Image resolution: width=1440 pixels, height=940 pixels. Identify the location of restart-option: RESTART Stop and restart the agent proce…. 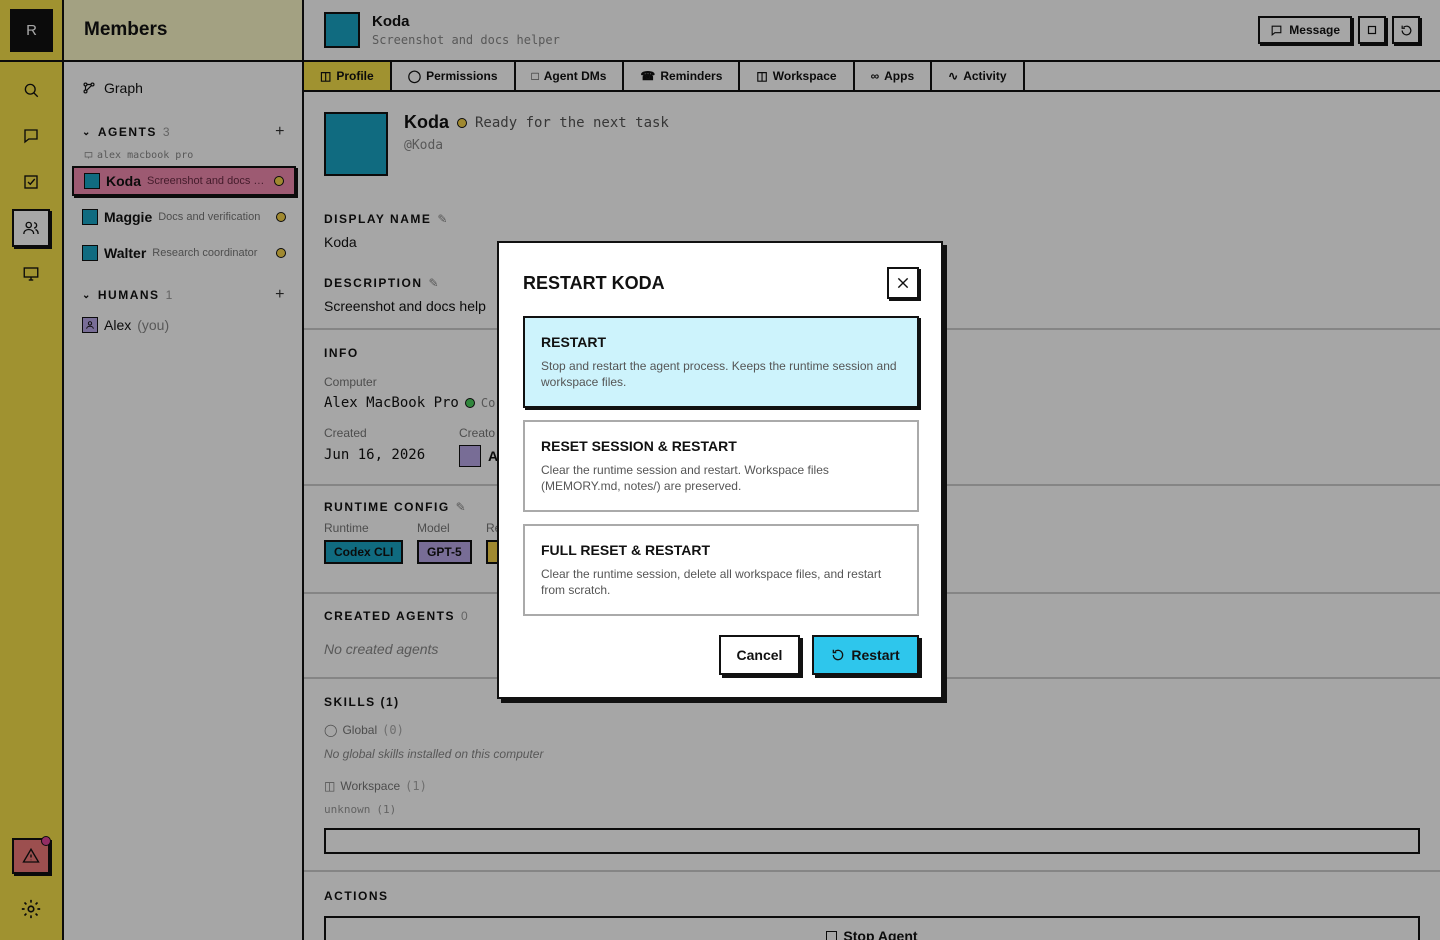
(721, 362).